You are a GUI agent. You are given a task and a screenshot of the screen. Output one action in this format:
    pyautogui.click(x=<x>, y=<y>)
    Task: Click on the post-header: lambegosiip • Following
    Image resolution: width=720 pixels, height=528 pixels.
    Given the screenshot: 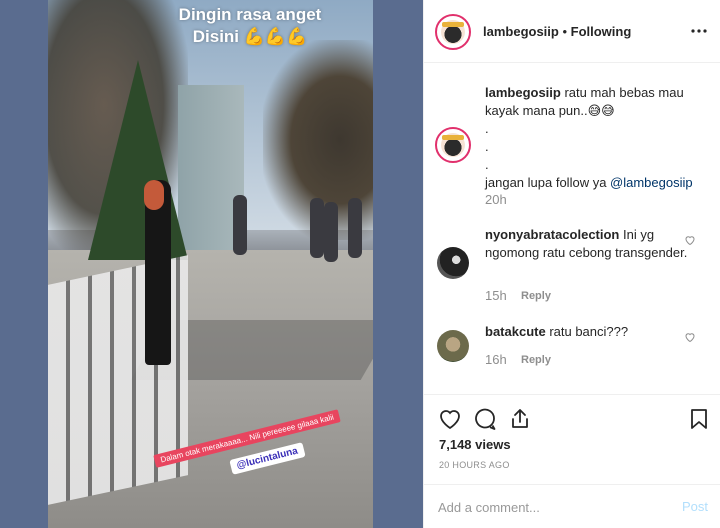 What is the action you would take?
    pyautogui.click(x=572, y=31)
    